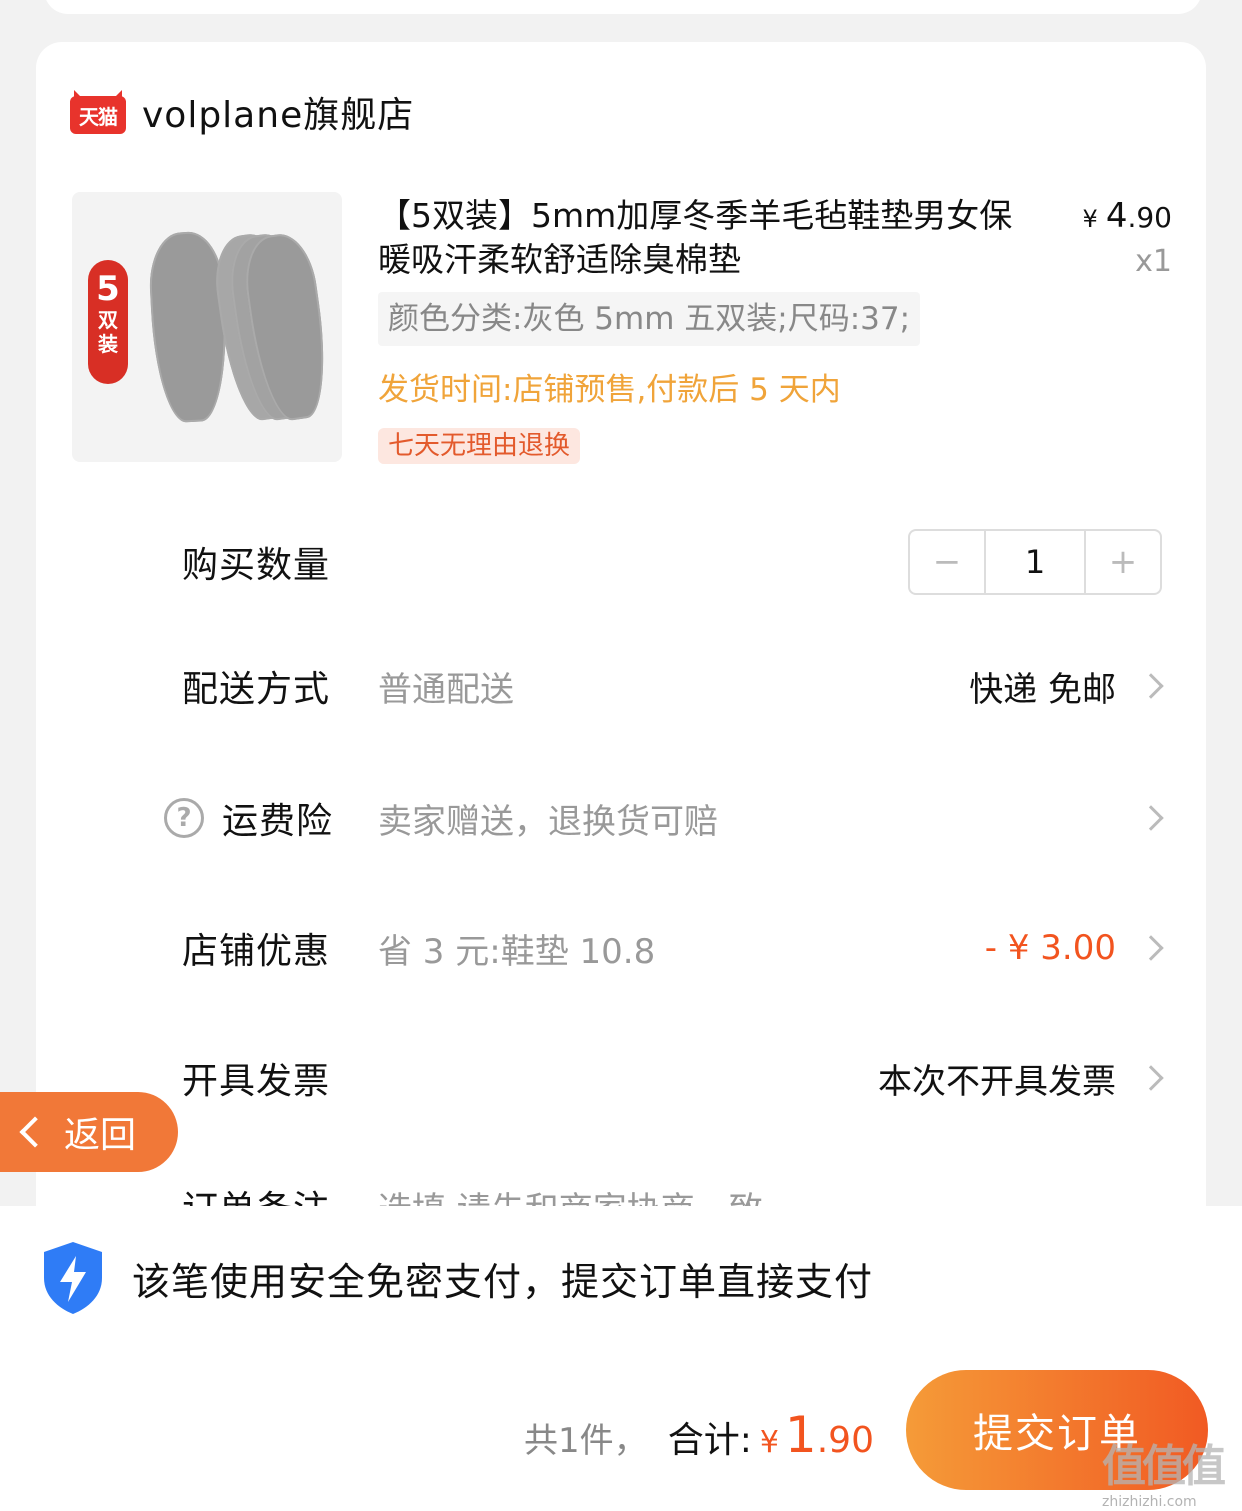 The height and width of the screenshot is (1511, 1242). I want to click on product-title: 【5双装】5mm加厚冬季羊毛毡鞋垫男女保暖吸汗柔软舒适除臭棉垫, so click(698, 238).